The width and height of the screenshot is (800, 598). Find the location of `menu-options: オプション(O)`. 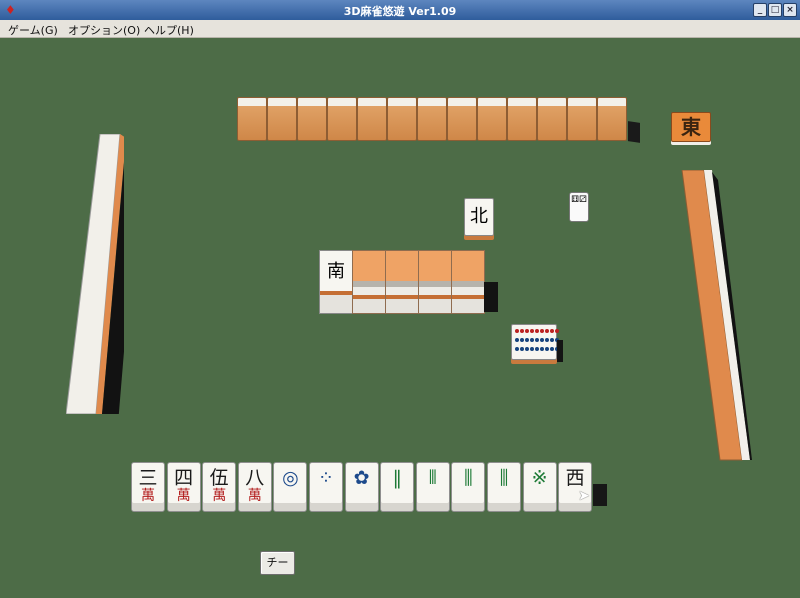

menu-options: オプション(O) is located at coordinates (104, 30).